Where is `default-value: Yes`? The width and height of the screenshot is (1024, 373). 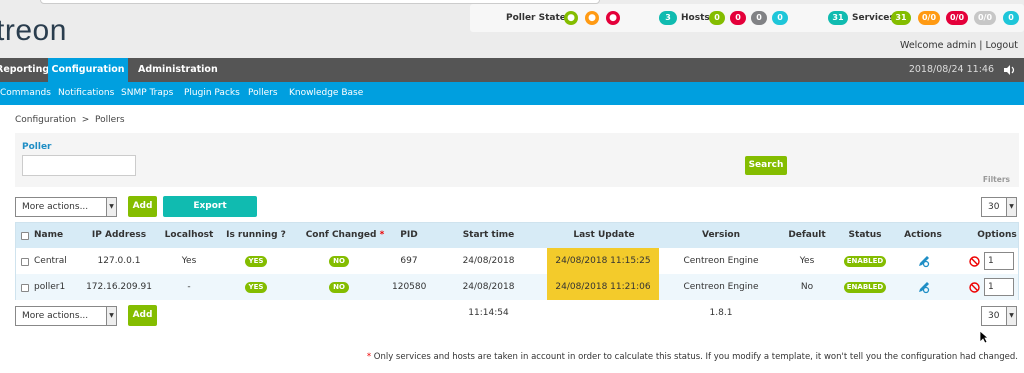 default-value: Yes is located at coordinates (807, 261).